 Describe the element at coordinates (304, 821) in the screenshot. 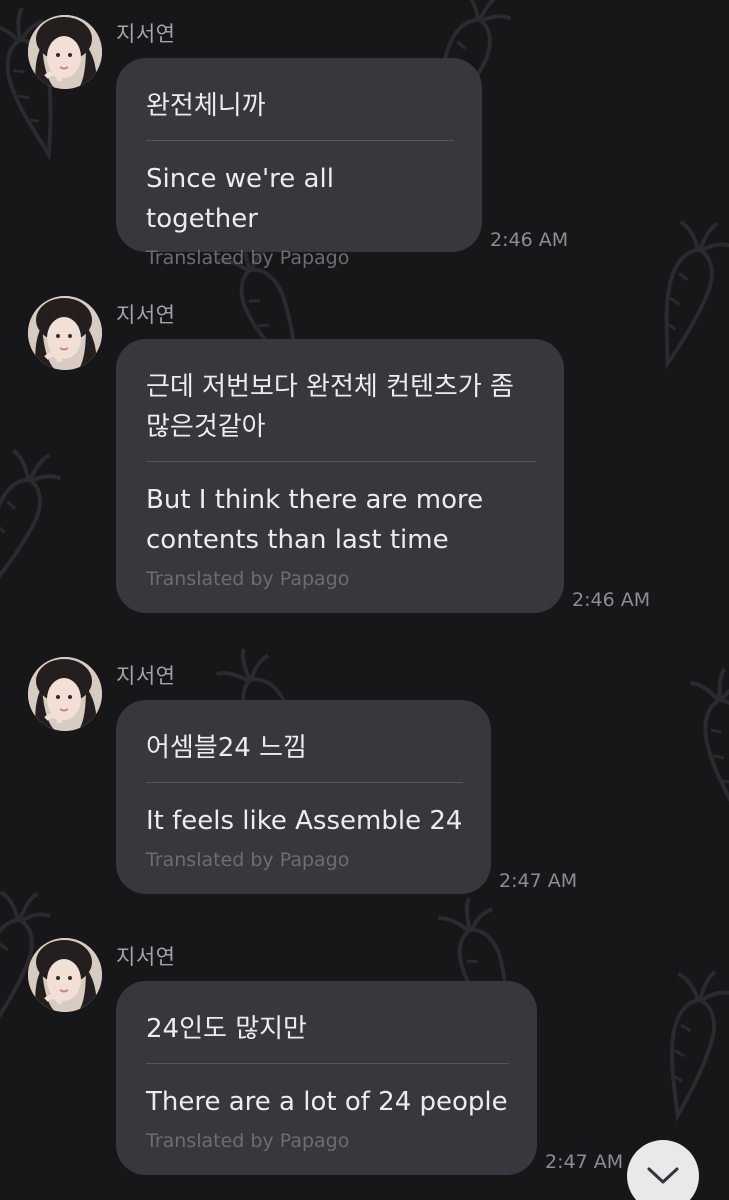

I see `message-translation-text: It feels like Assemble 24` at that location.